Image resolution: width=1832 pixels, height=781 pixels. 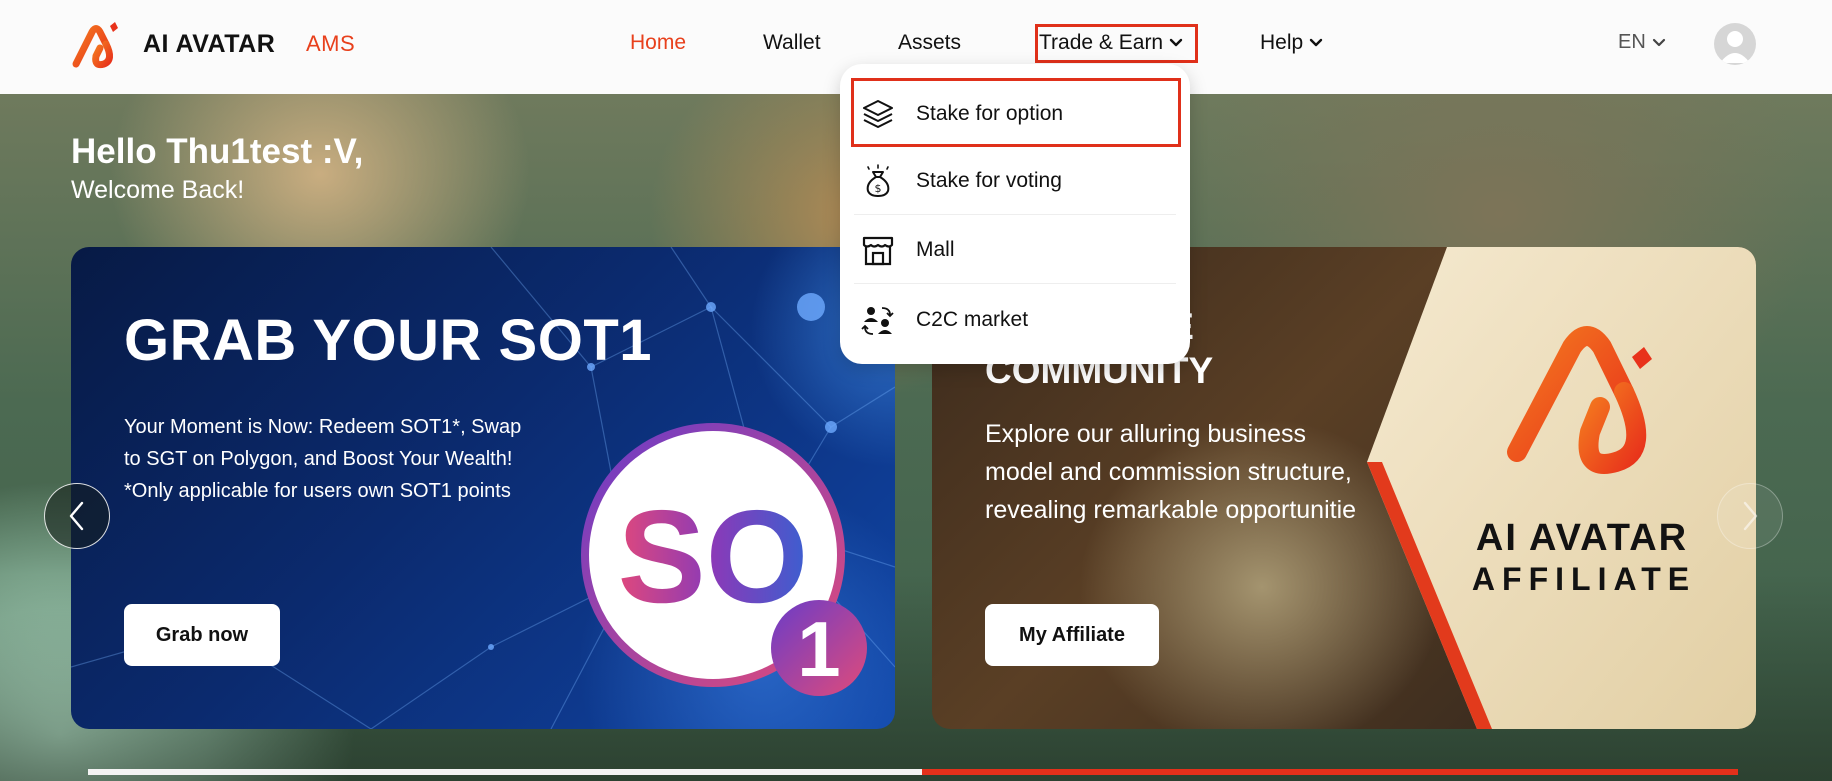 What do you see at coordinates (98, 45) in the screenshot?
I see `brand-logo-icon` at bounding box center [98, 45].